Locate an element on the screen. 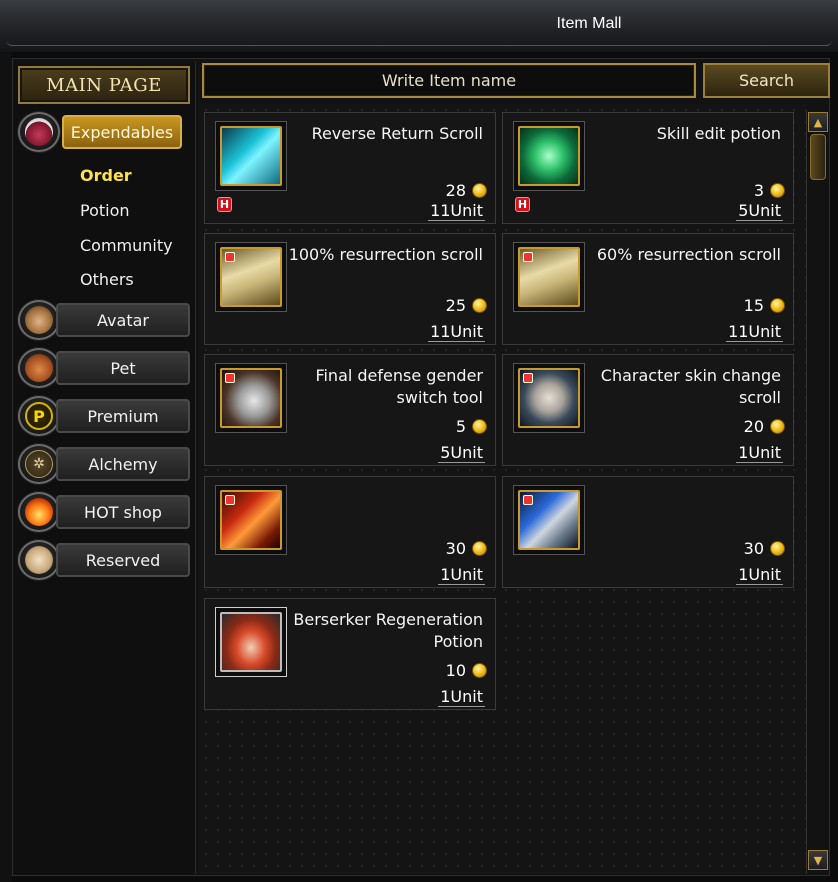  item-price: 10 is located at coordinates (466, 670).